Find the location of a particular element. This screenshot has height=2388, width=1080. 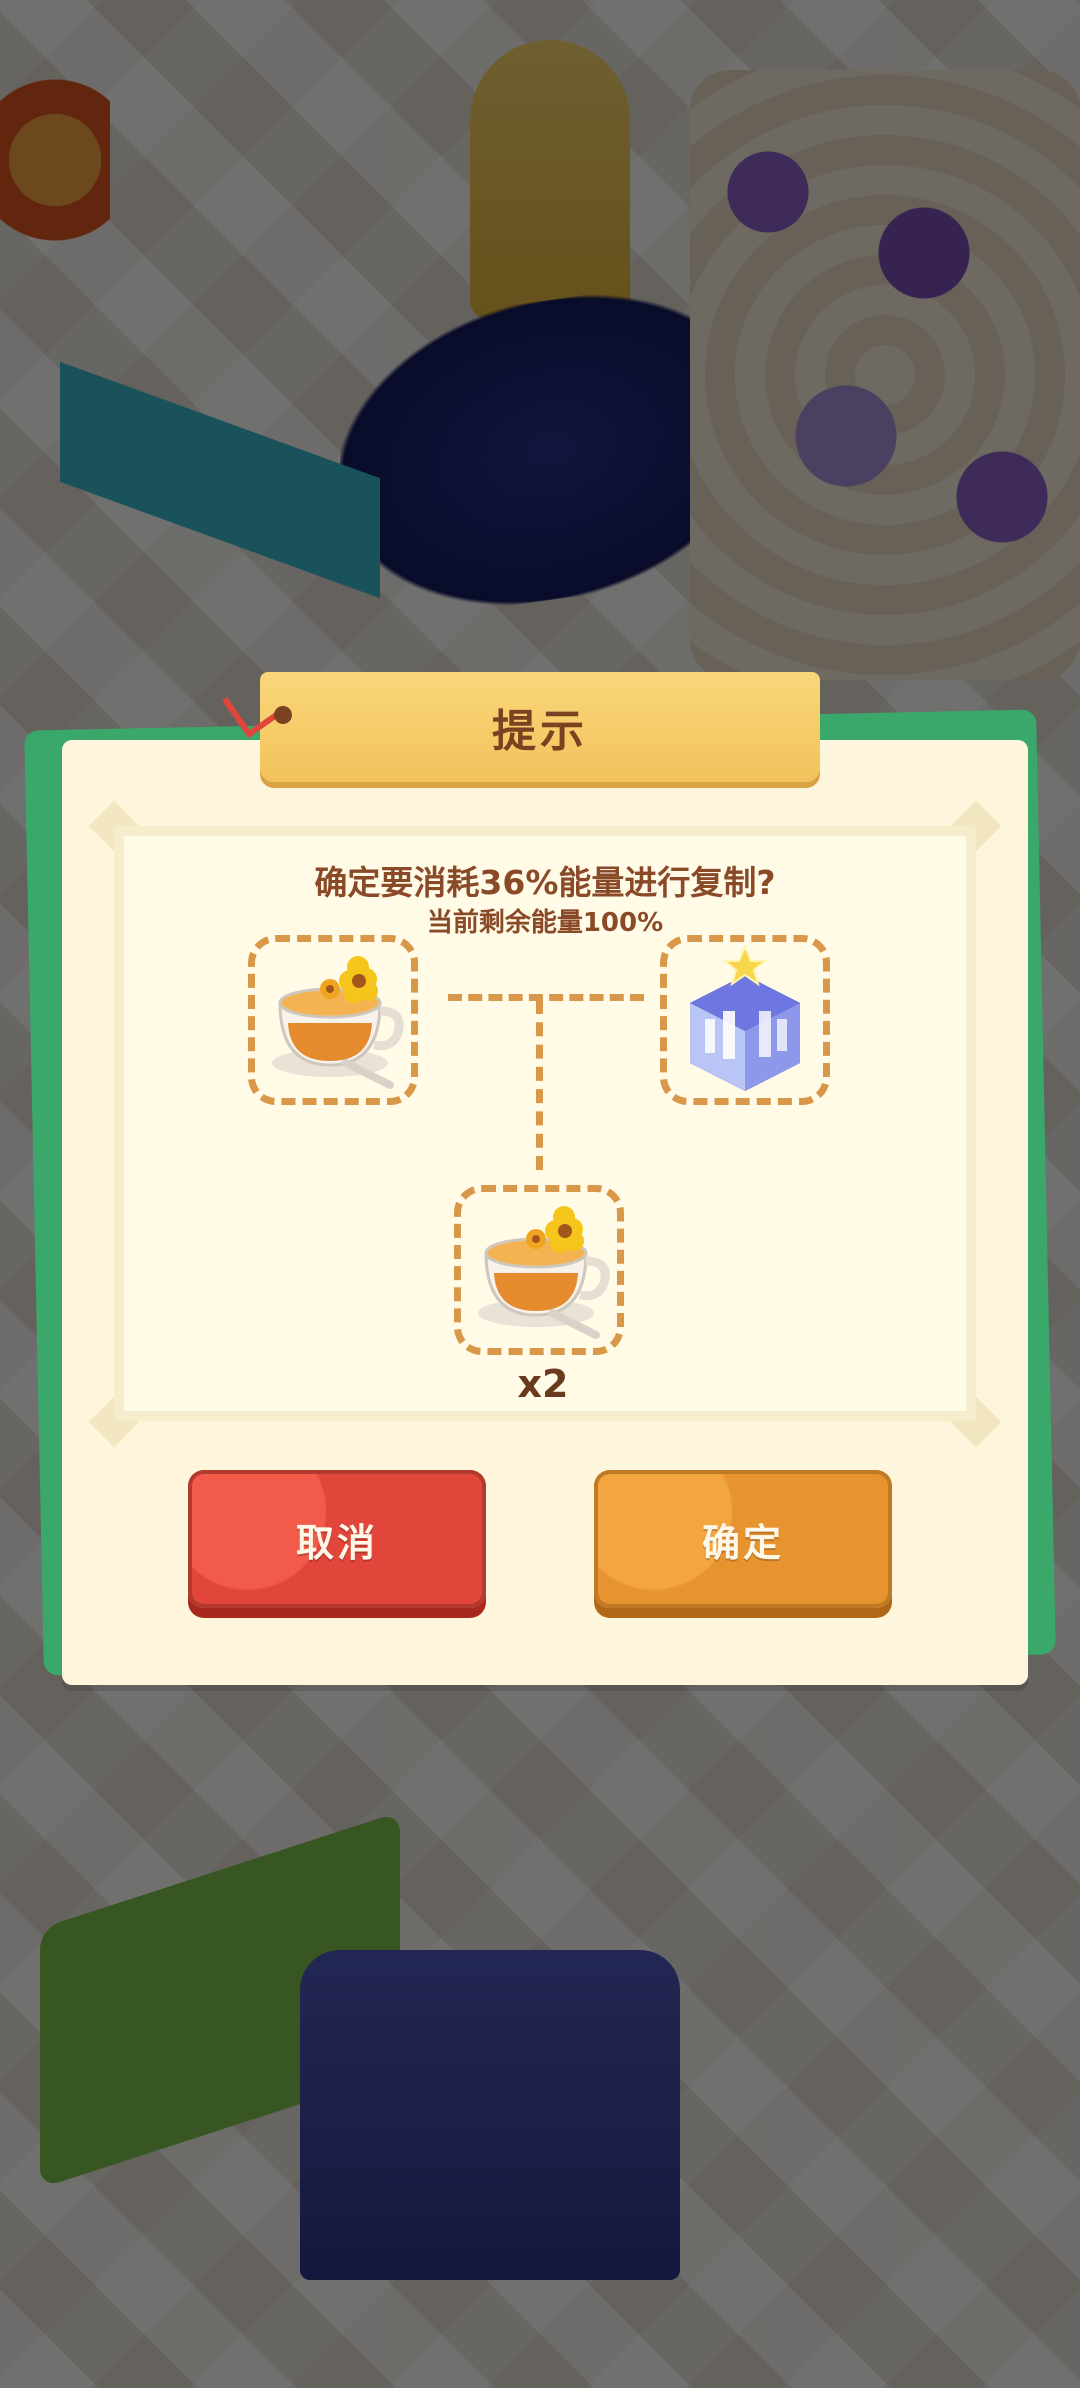

result-item-slot is located at coordinates (539, 1270).